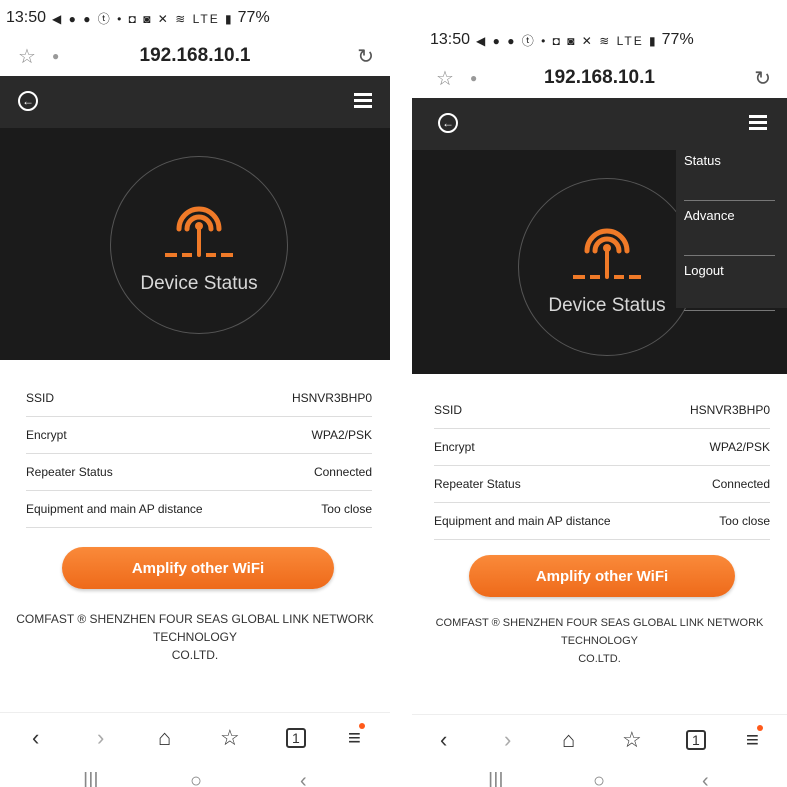  I want to click on dropdown-menu: Status Advance Logout, so click(731, 228).